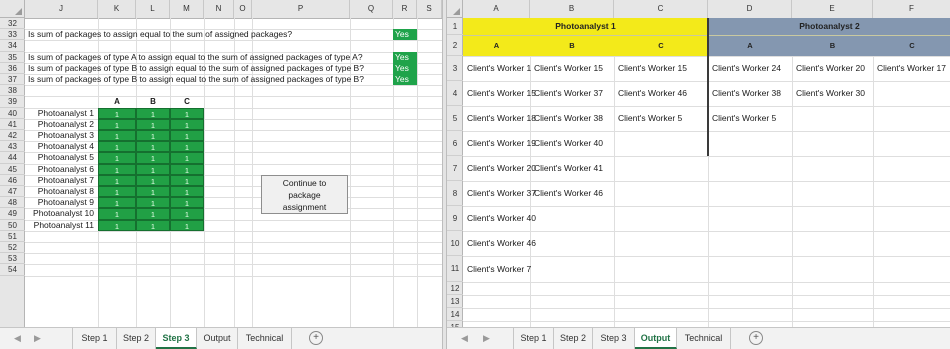 The width and height of the screenshot is (950, 349). Describe the element at coordinates (12, 147) in the screenshot. I see `row-number-43: 43` at that location.